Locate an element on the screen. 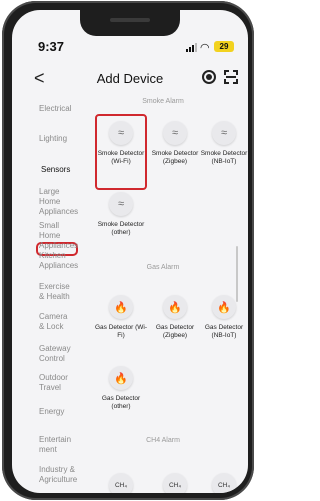 This screenshot has height=501, width=320. device-smoke-detector-other: ≈ Smoke Detector (other) is located at coordinates (121, 214).